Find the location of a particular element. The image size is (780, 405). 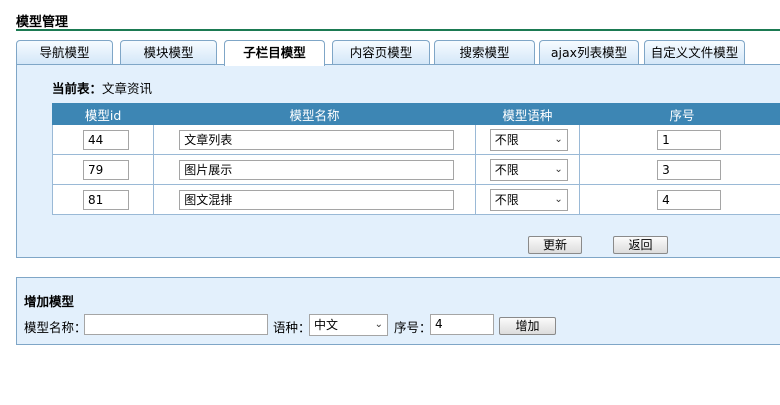

model-order-field: 3 is located at coordinates (689, 169).